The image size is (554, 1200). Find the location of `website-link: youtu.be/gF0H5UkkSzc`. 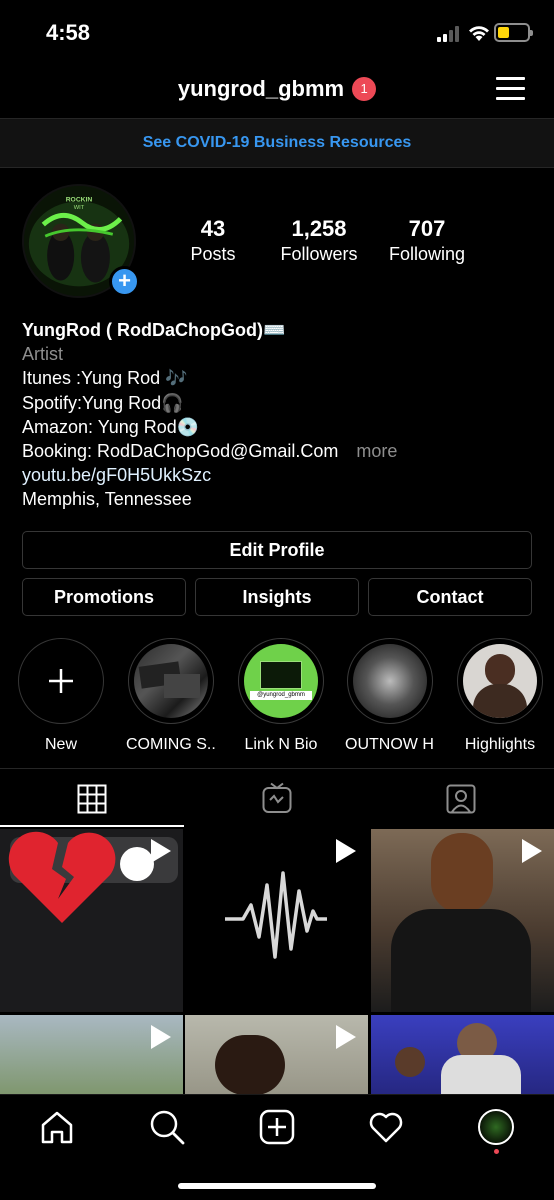

website-link: youtu.be/gF0H5UkkSzc is located at coordinates (277, 475).